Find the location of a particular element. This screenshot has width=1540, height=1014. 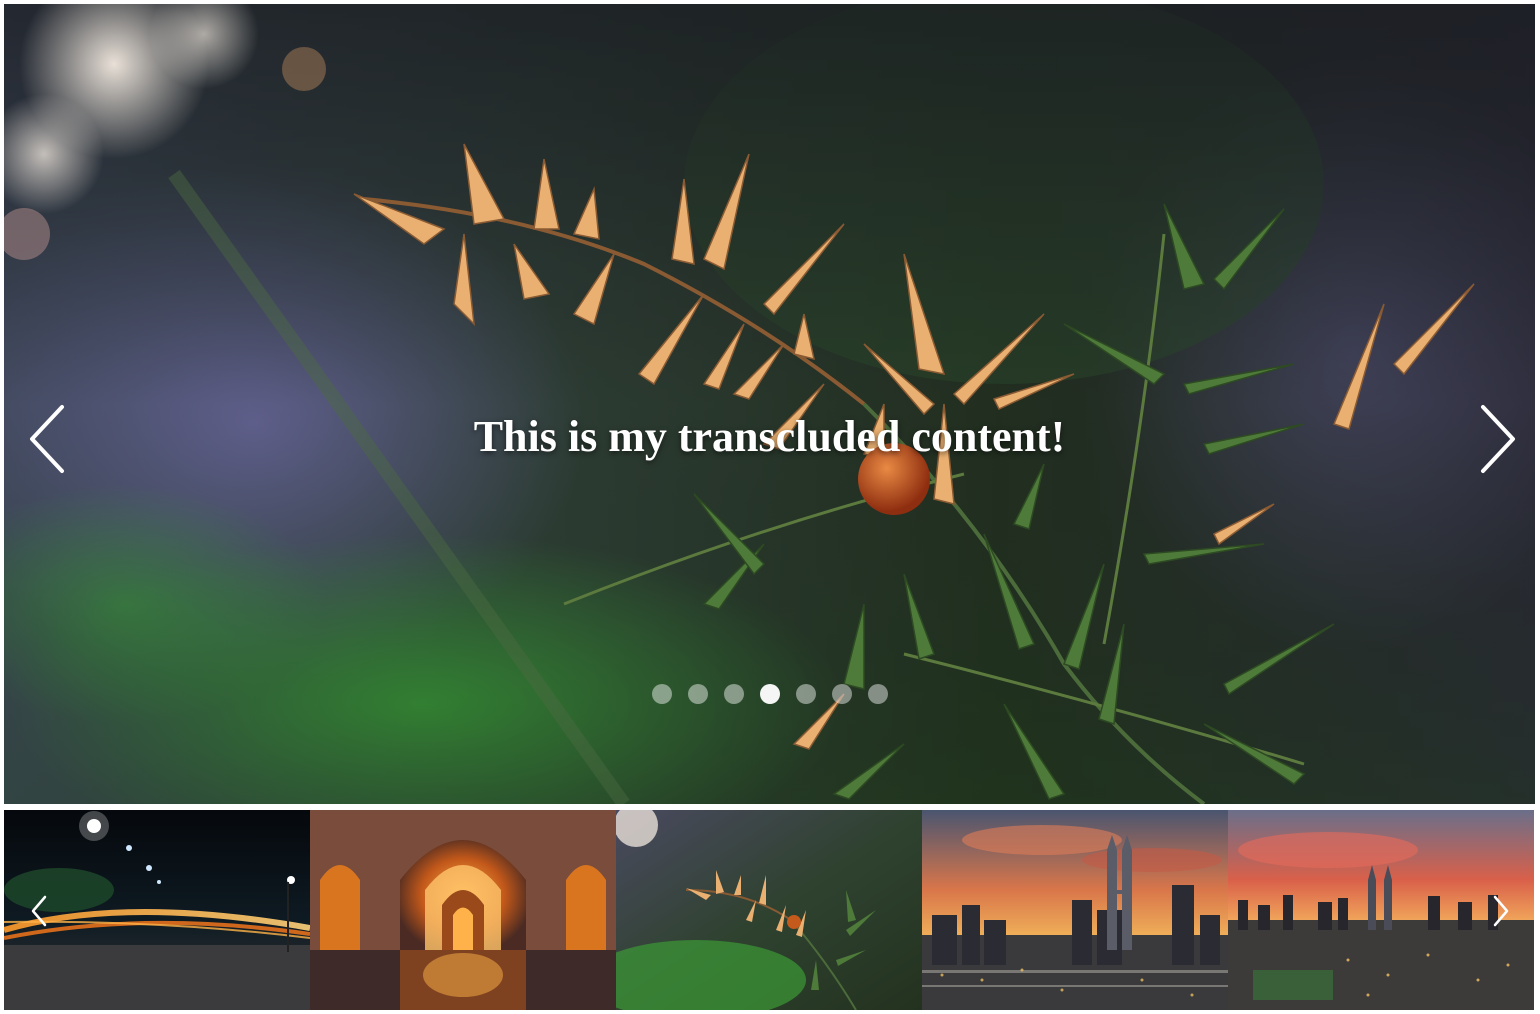

thumbnail-arched-corridor is located at coordinates (463, 910).